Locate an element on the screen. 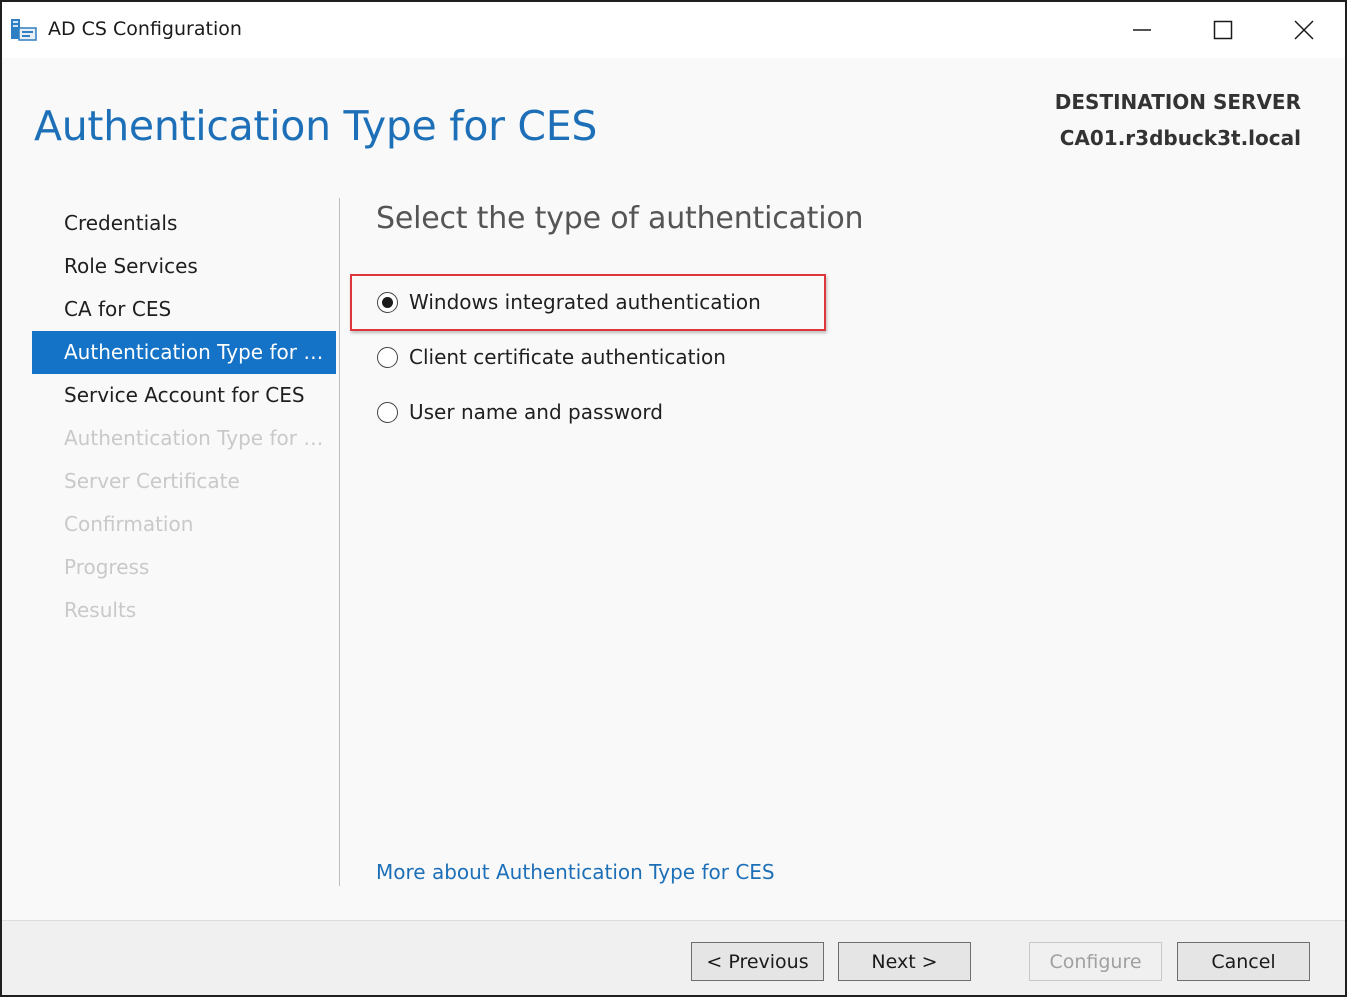  option-windows-integrated-authentication: Windows integrated authentication is located at coordinates (569, 302).